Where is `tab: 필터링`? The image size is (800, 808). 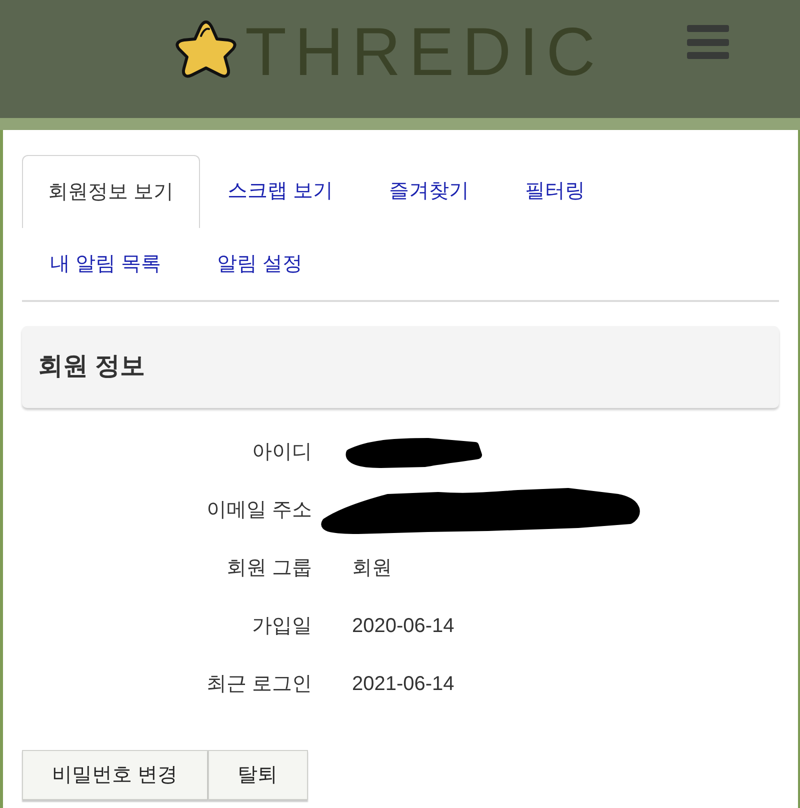 tab: 필터링 is located at coordinates (555, 191).